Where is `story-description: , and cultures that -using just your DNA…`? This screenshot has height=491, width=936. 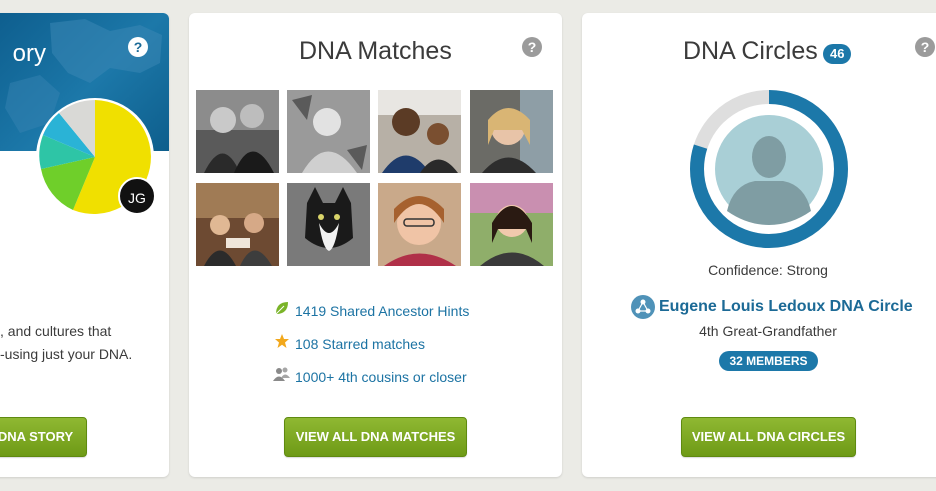
story-description: , and cultures that -using just your DNA… is located at coordinates (80, 343).